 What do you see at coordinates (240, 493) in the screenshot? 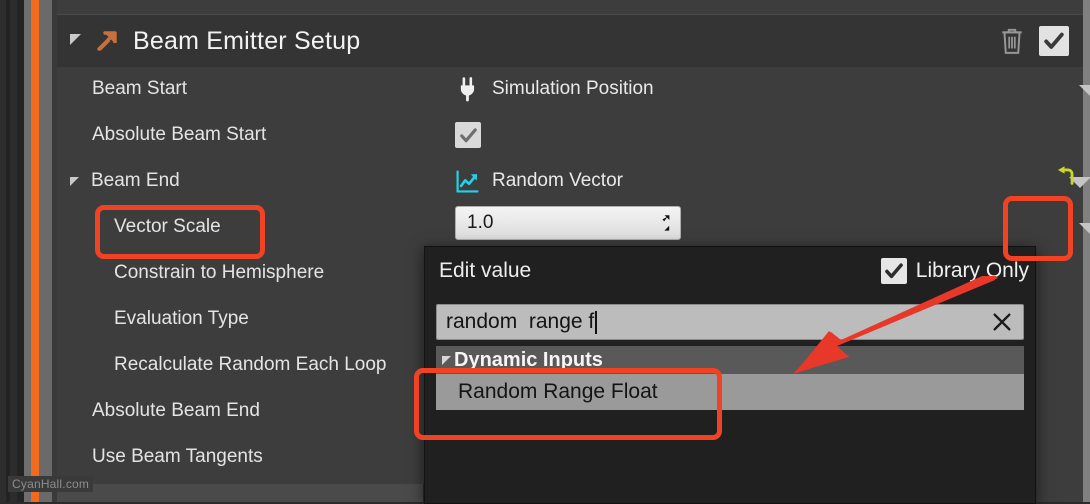
I see `panel-bottom-bar` at bounding box center [240, 493].